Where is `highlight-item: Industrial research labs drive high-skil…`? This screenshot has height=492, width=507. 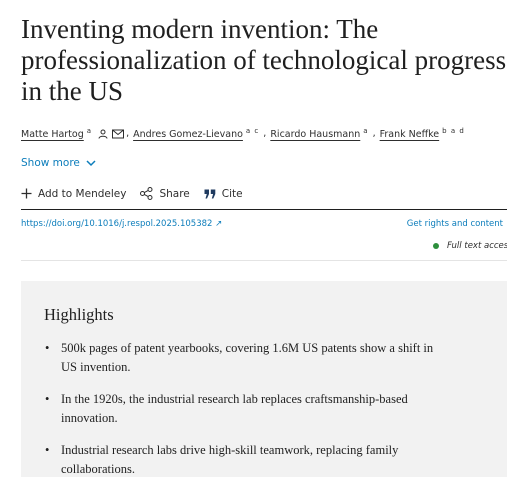
highlight-item: Industrial research labs drive high-skil… is located at coordinates (245, 460).